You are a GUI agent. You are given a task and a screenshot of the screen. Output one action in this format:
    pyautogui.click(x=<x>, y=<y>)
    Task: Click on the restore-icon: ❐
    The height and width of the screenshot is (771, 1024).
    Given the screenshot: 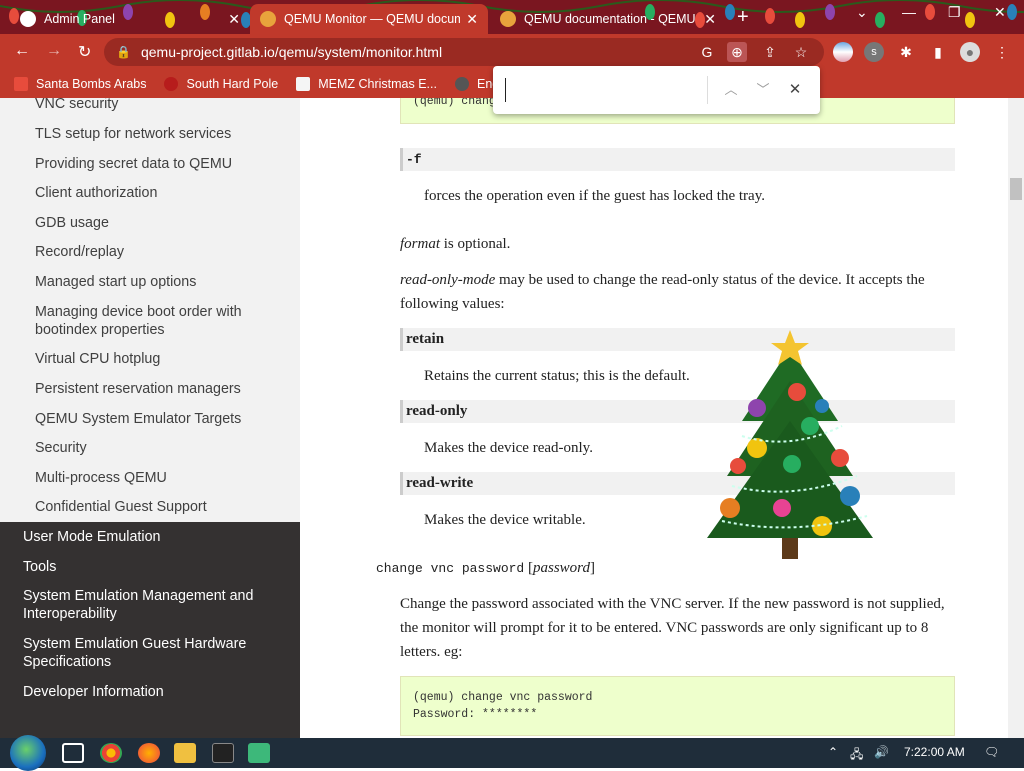 What is the action you would take?
    pyautogui.click(x=954, y=12)
    